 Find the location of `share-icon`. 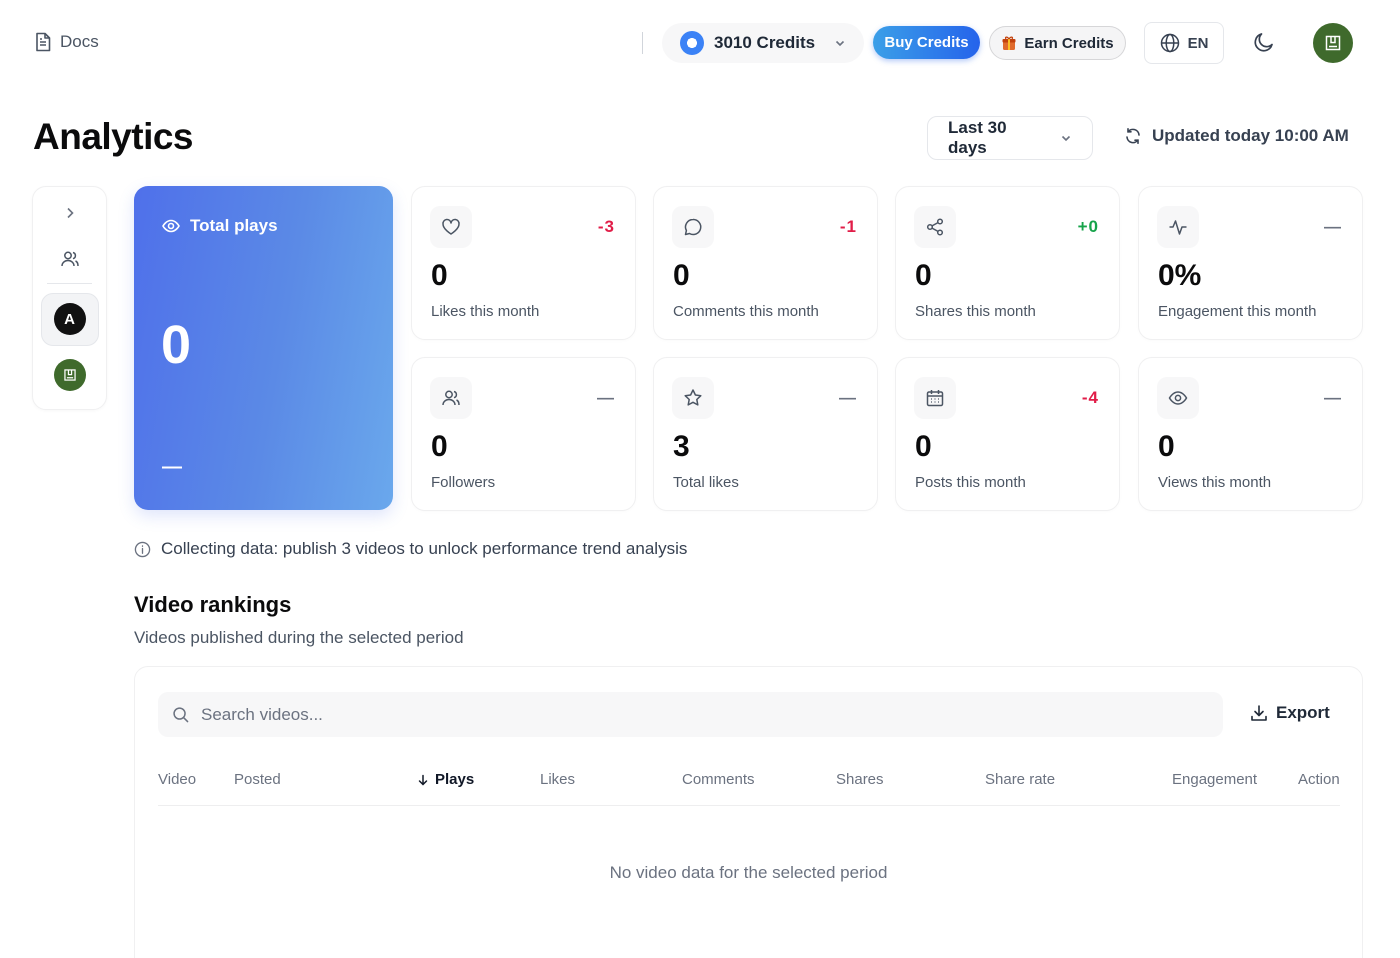

share-icon is located at coordinates (935, 227).